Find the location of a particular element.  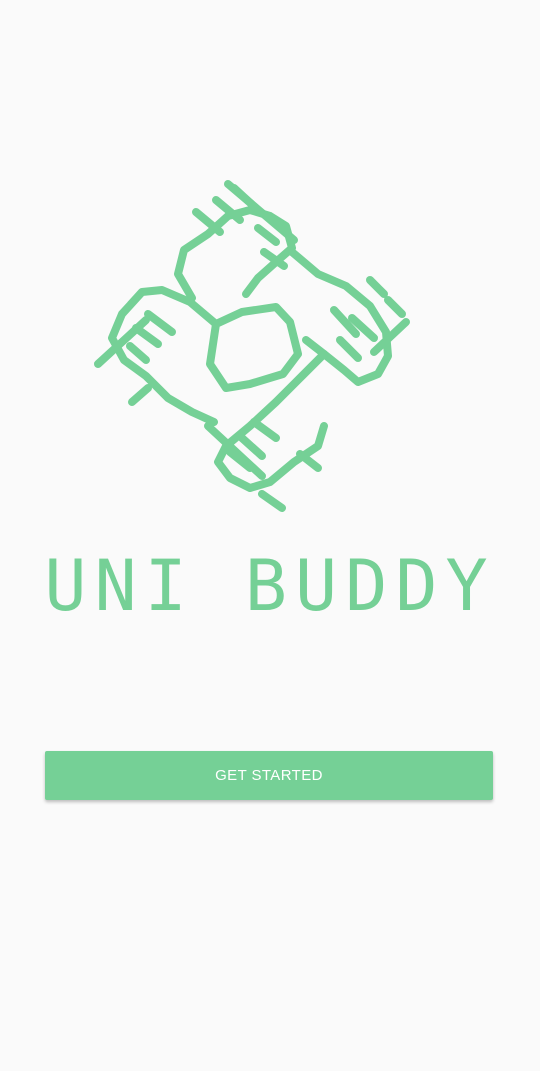

get-started-button: GET STARTED is located at coordinates (269, 775).